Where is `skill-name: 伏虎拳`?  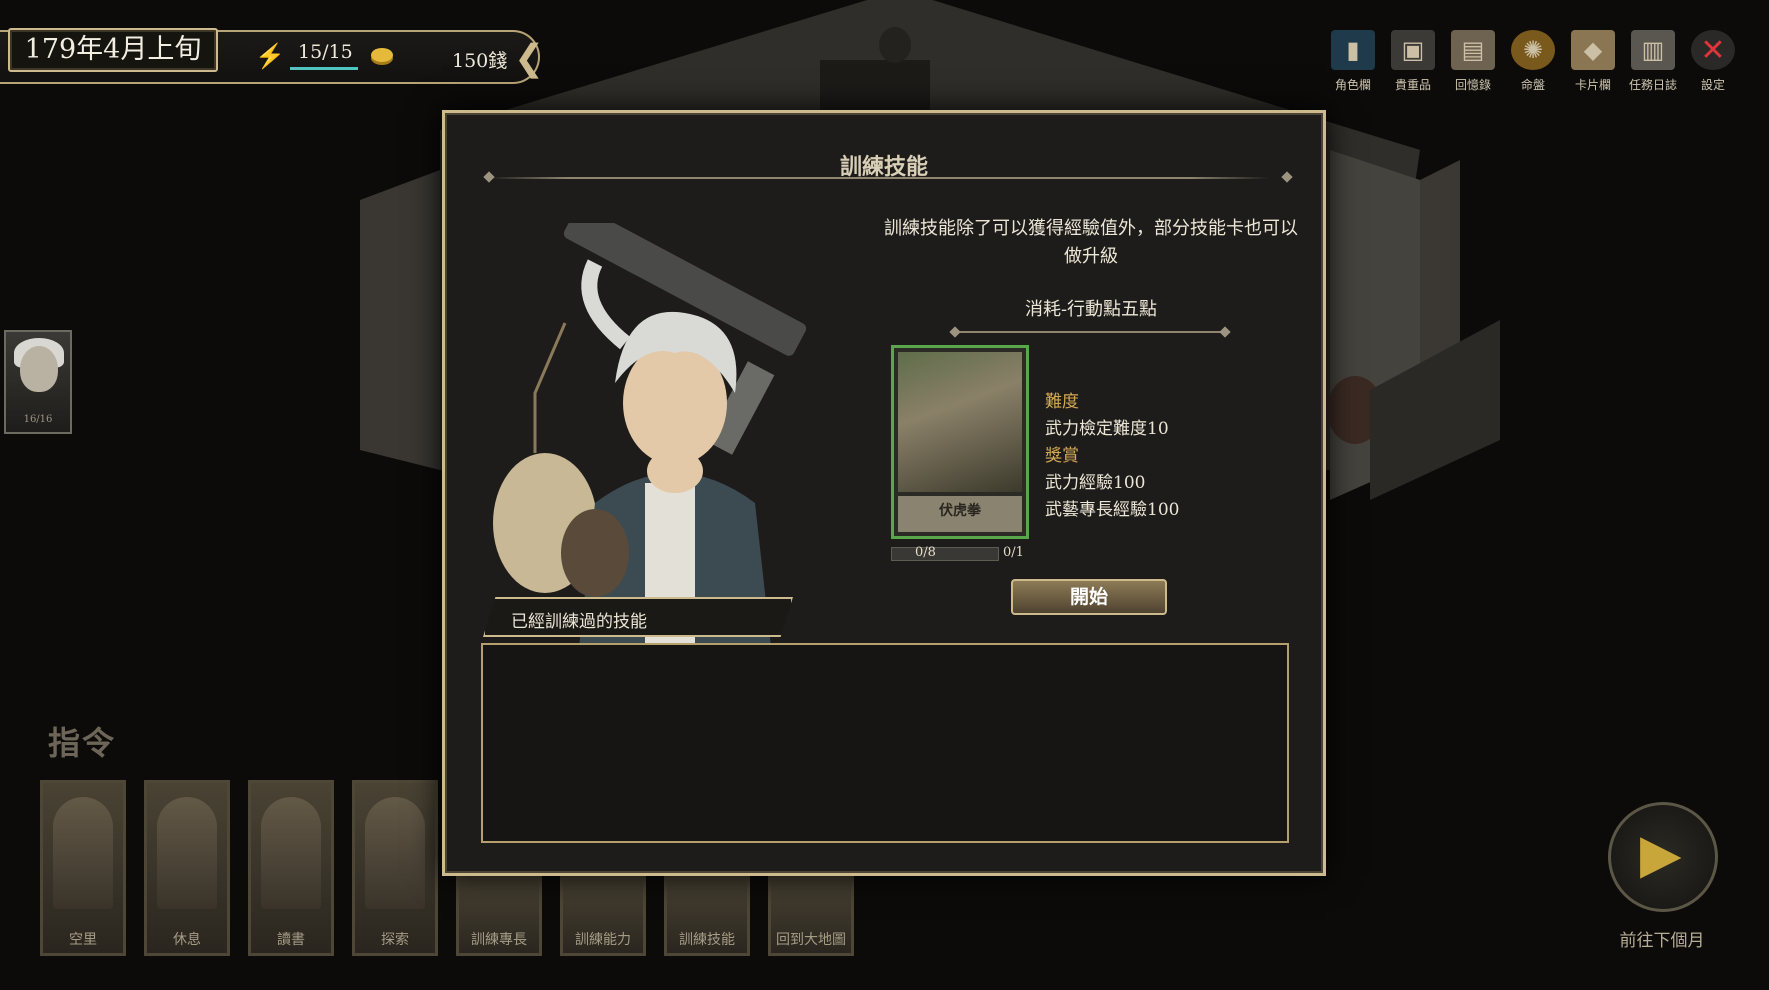 skill-name: 伏虎拳 is located at coordinates (960, 511).